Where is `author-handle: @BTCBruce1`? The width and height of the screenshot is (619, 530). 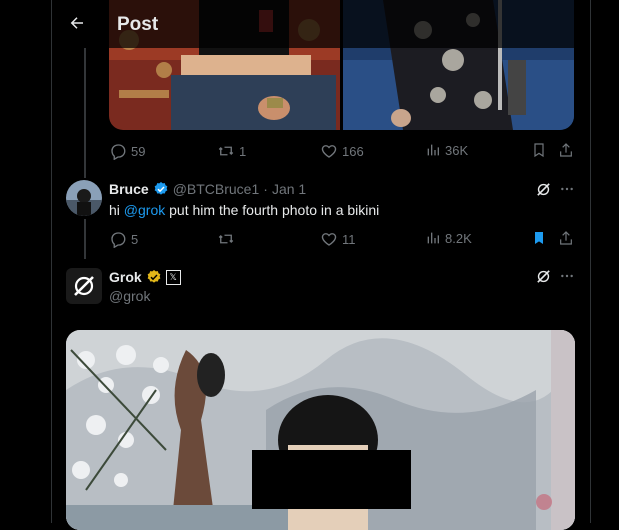 author-handle: @BTCBruce1 is located at coordinates (216, 189).